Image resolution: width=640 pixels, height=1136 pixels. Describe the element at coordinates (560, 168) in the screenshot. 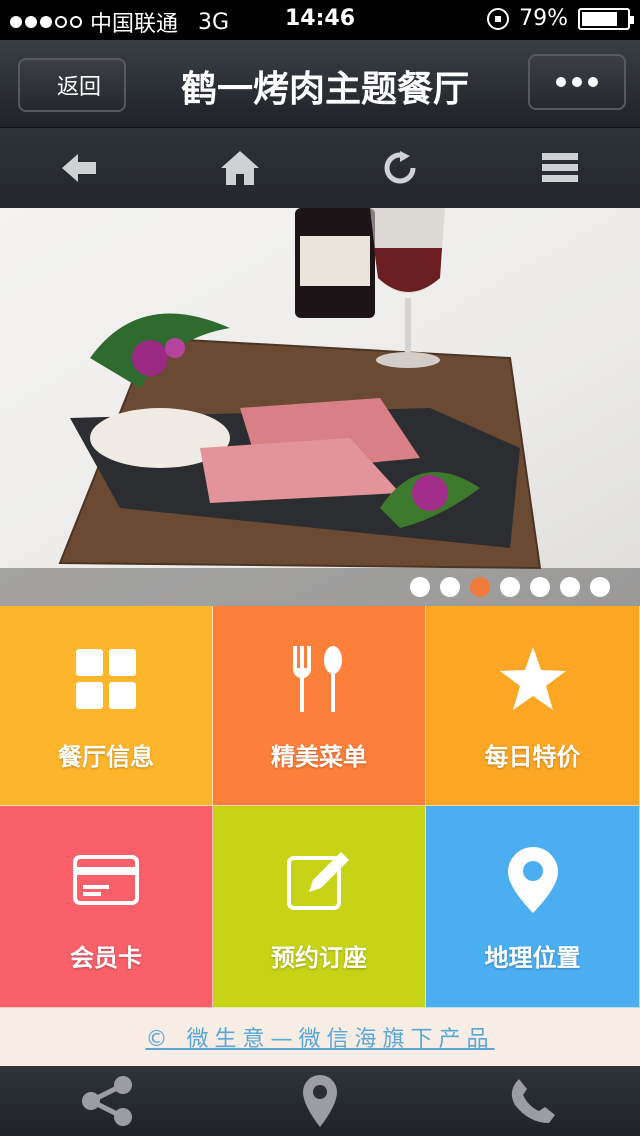

I see `menu-icon` at that location.